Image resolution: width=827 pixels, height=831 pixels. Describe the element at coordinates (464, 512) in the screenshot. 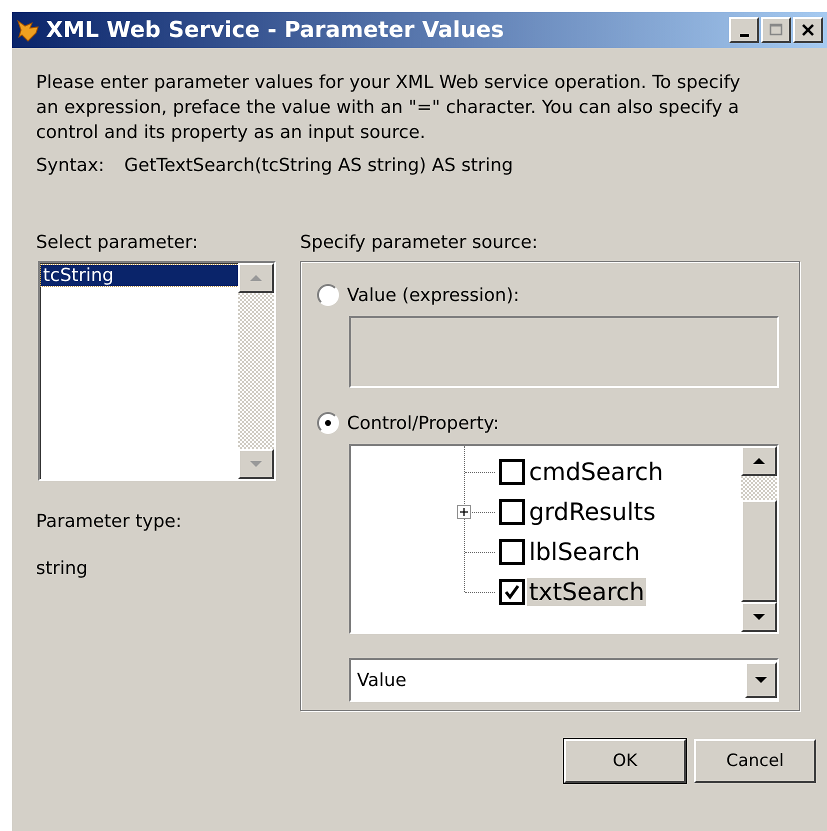

I see `expand-icon` at that location.